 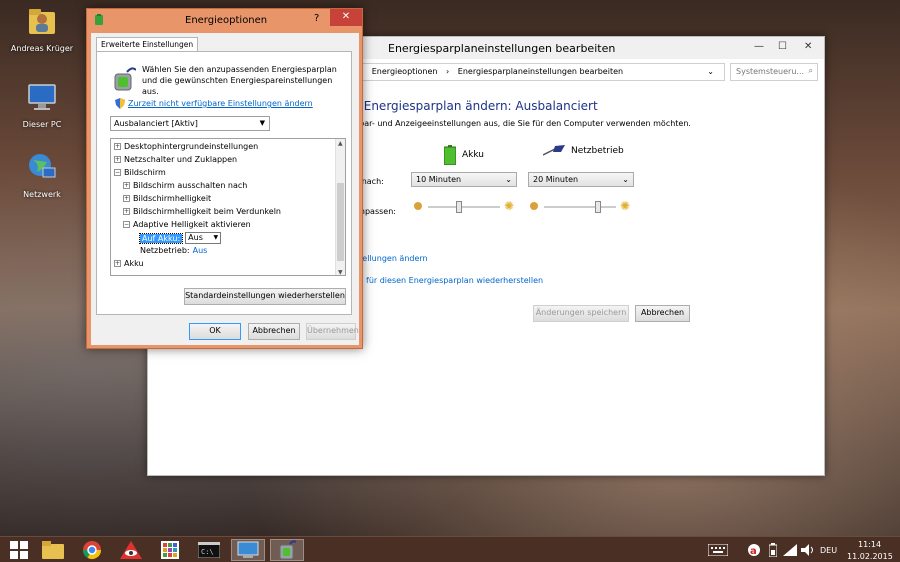 I want to click on scroll-up-icon: ▲, so click(x=340, y=143).